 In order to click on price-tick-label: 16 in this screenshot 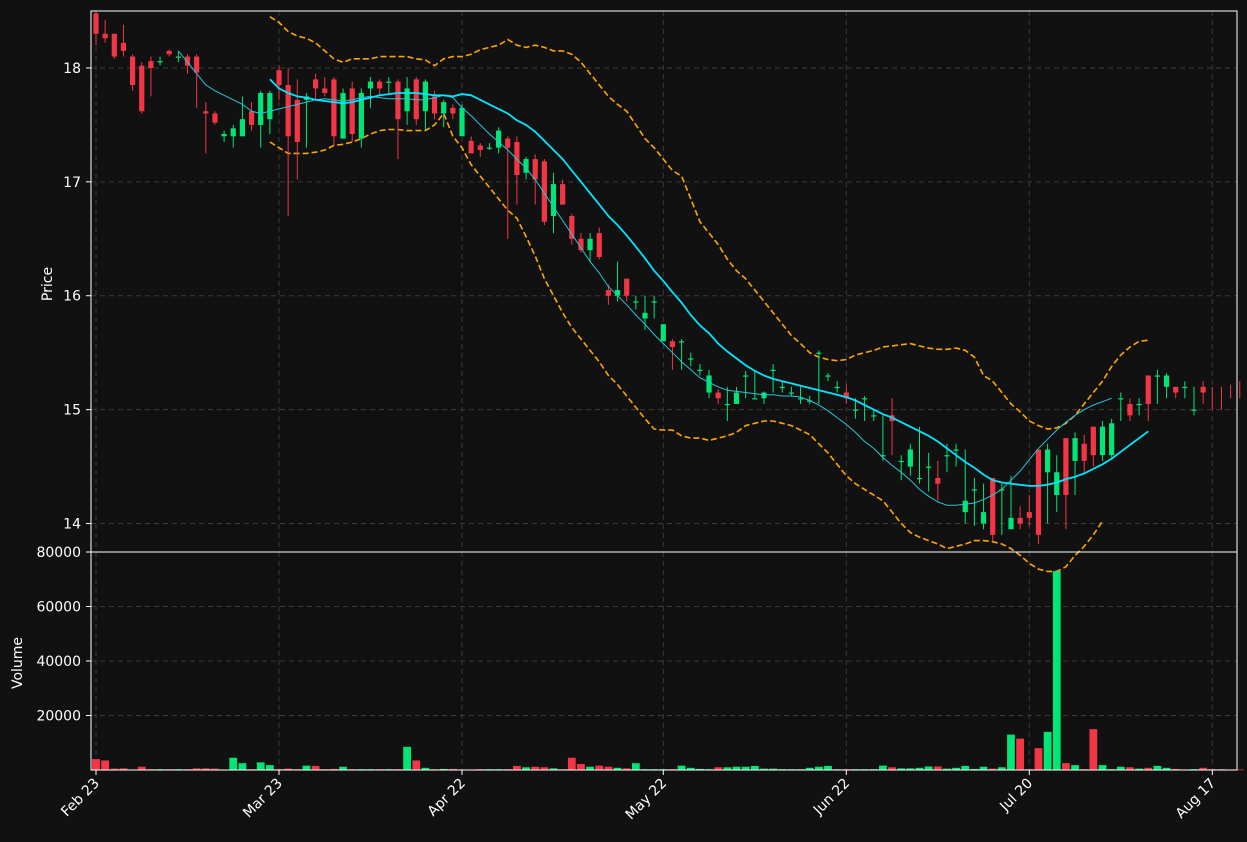, I will do `click(72, 297)`.